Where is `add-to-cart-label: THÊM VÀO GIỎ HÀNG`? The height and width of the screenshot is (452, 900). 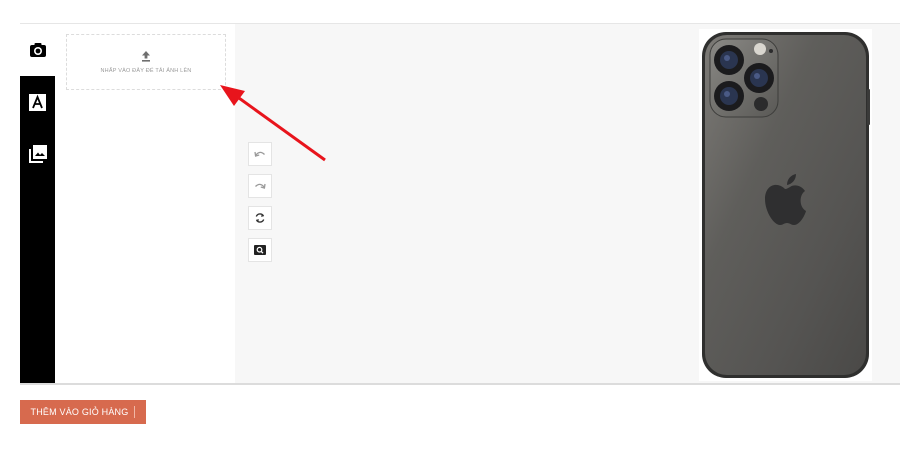 add-to-cart-label: THÊM VÀO GIỎ HÀNG is located at coordinates (79, 412).